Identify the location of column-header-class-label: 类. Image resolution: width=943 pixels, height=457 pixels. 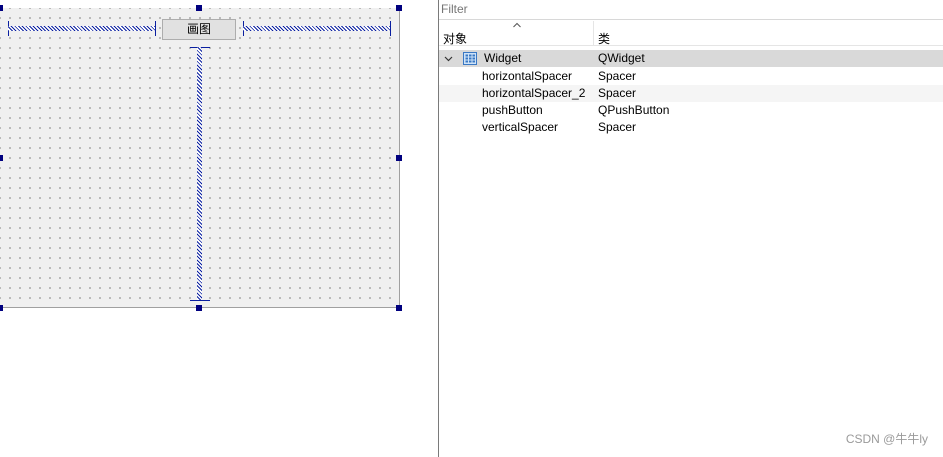
(604, 39).